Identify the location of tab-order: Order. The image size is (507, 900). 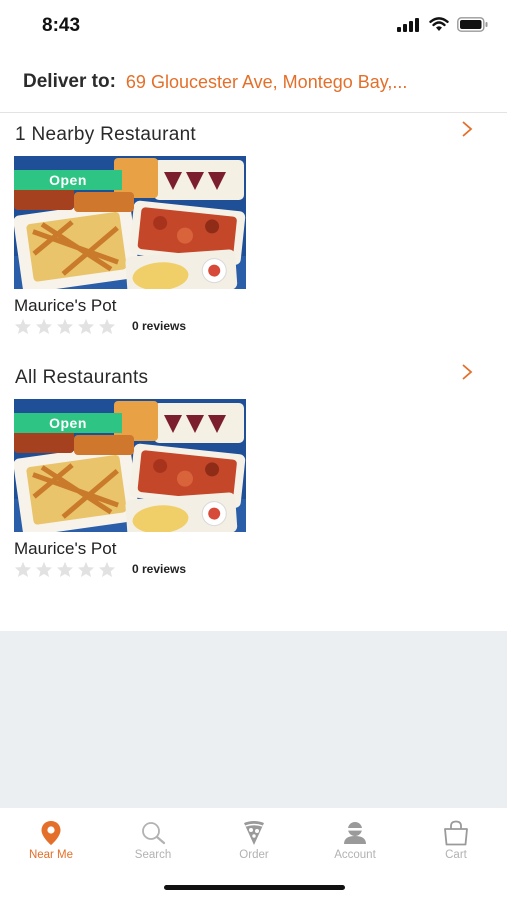
(254, 840).